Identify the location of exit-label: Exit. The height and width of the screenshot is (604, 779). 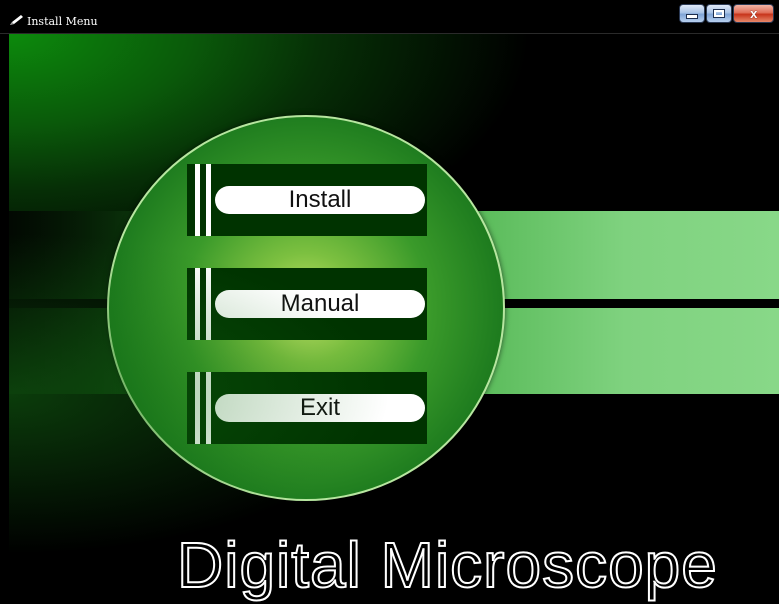
(320, 408).